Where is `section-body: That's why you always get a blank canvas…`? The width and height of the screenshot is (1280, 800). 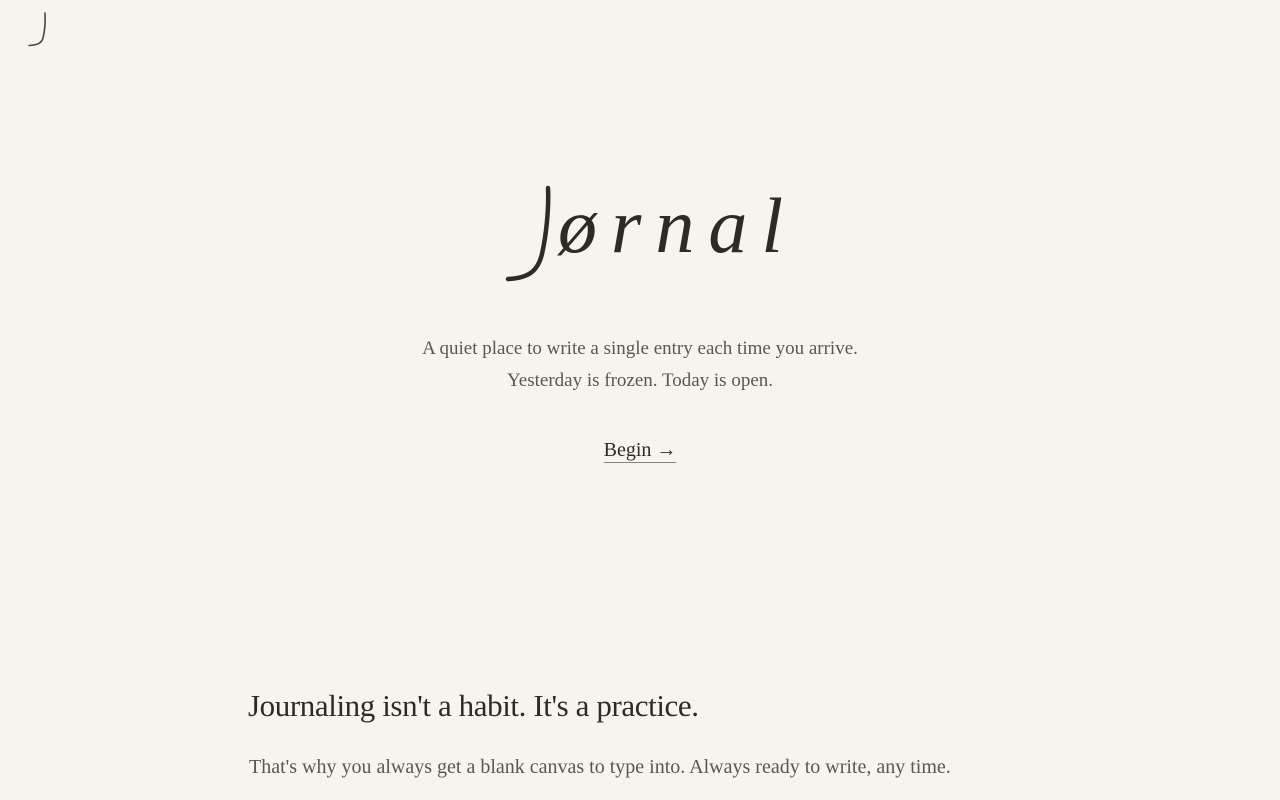 section-body: That's why you always get a blank canvas… is located at coordinates (600, 767).